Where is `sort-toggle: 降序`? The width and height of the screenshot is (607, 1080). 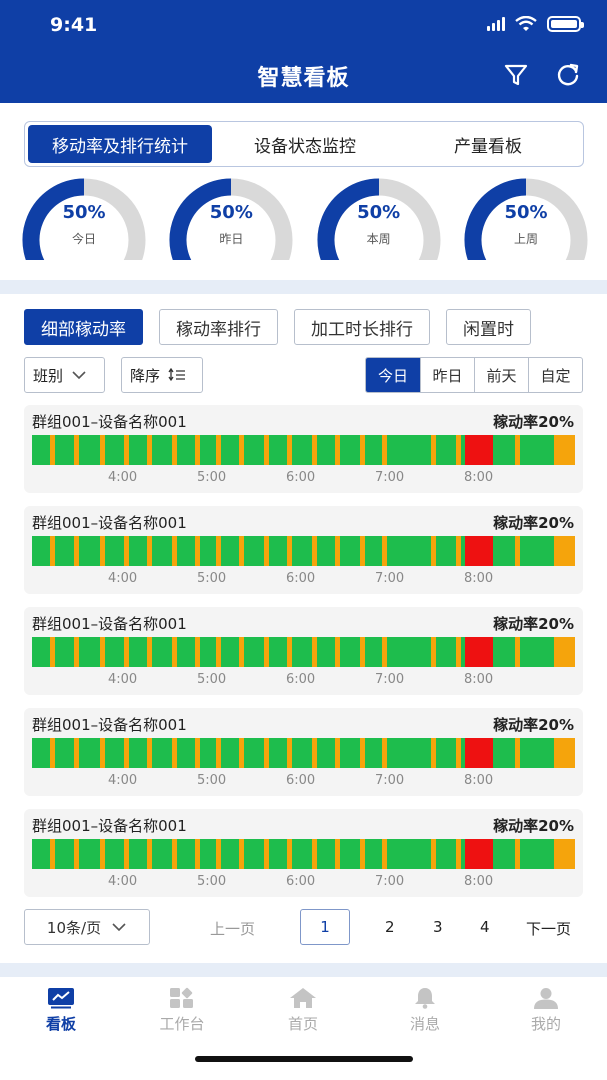
sort-toggle: 降序 is located at coordinates (162, 375).